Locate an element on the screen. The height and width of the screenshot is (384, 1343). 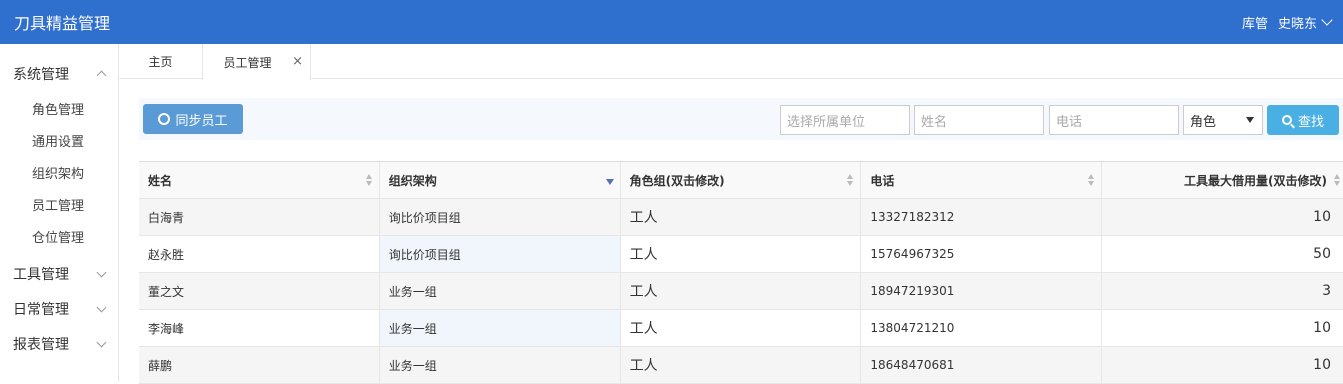
cell-max-borrow: 50 is located at coordinates (1222, 254).